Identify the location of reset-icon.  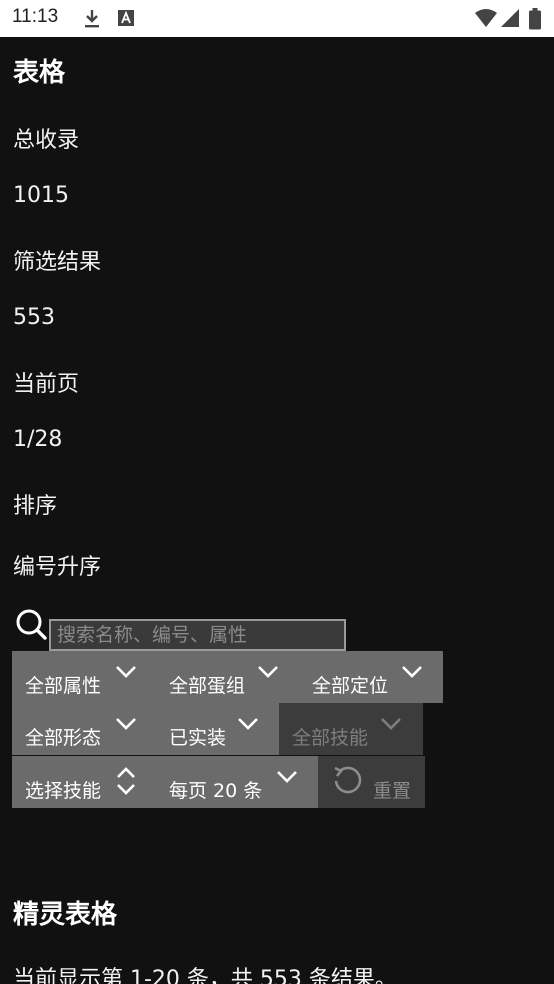
(348, 780).